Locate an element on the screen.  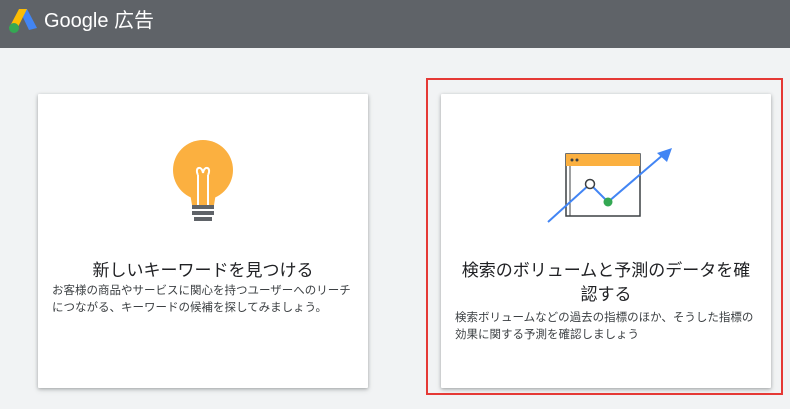
top-bar: Google 広告 is located at coordinates (395, 24).